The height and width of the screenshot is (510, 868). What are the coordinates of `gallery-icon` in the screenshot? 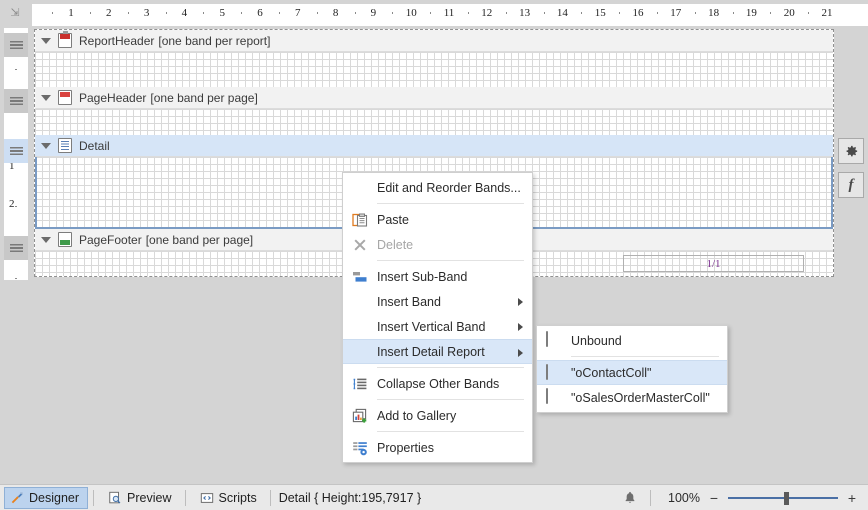 It's located at (360, 416).